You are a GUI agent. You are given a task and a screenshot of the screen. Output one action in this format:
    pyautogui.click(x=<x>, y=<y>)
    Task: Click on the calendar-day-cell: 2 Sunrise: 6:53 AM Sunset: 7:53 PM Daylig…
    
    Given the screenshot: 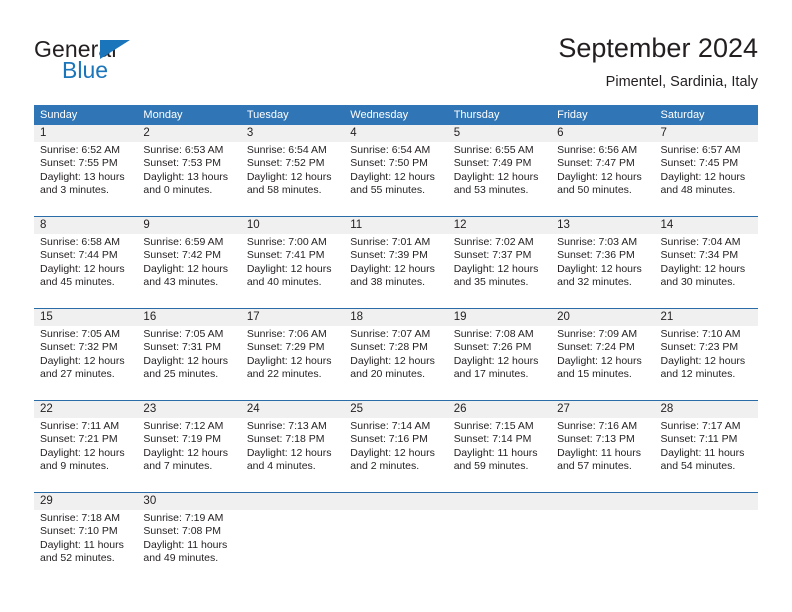 What is the action you would take?
    pyautogui.click(x=188, y=170)
    